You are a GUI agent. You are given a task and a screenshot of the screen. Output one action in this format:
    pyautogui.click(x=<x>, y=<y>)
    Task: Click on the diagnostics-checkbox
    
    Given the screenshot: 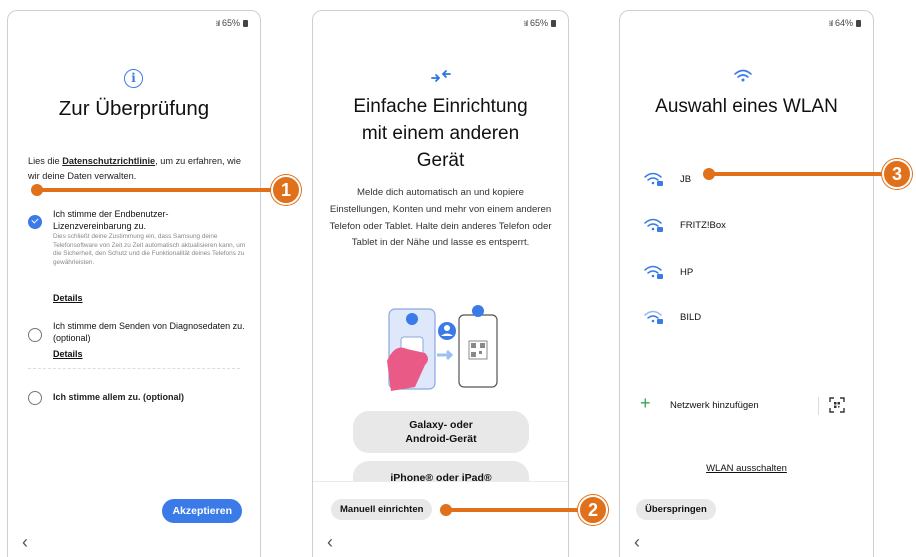 What is the action you would take?
    pyautogui.click(x=35, y=335)
    